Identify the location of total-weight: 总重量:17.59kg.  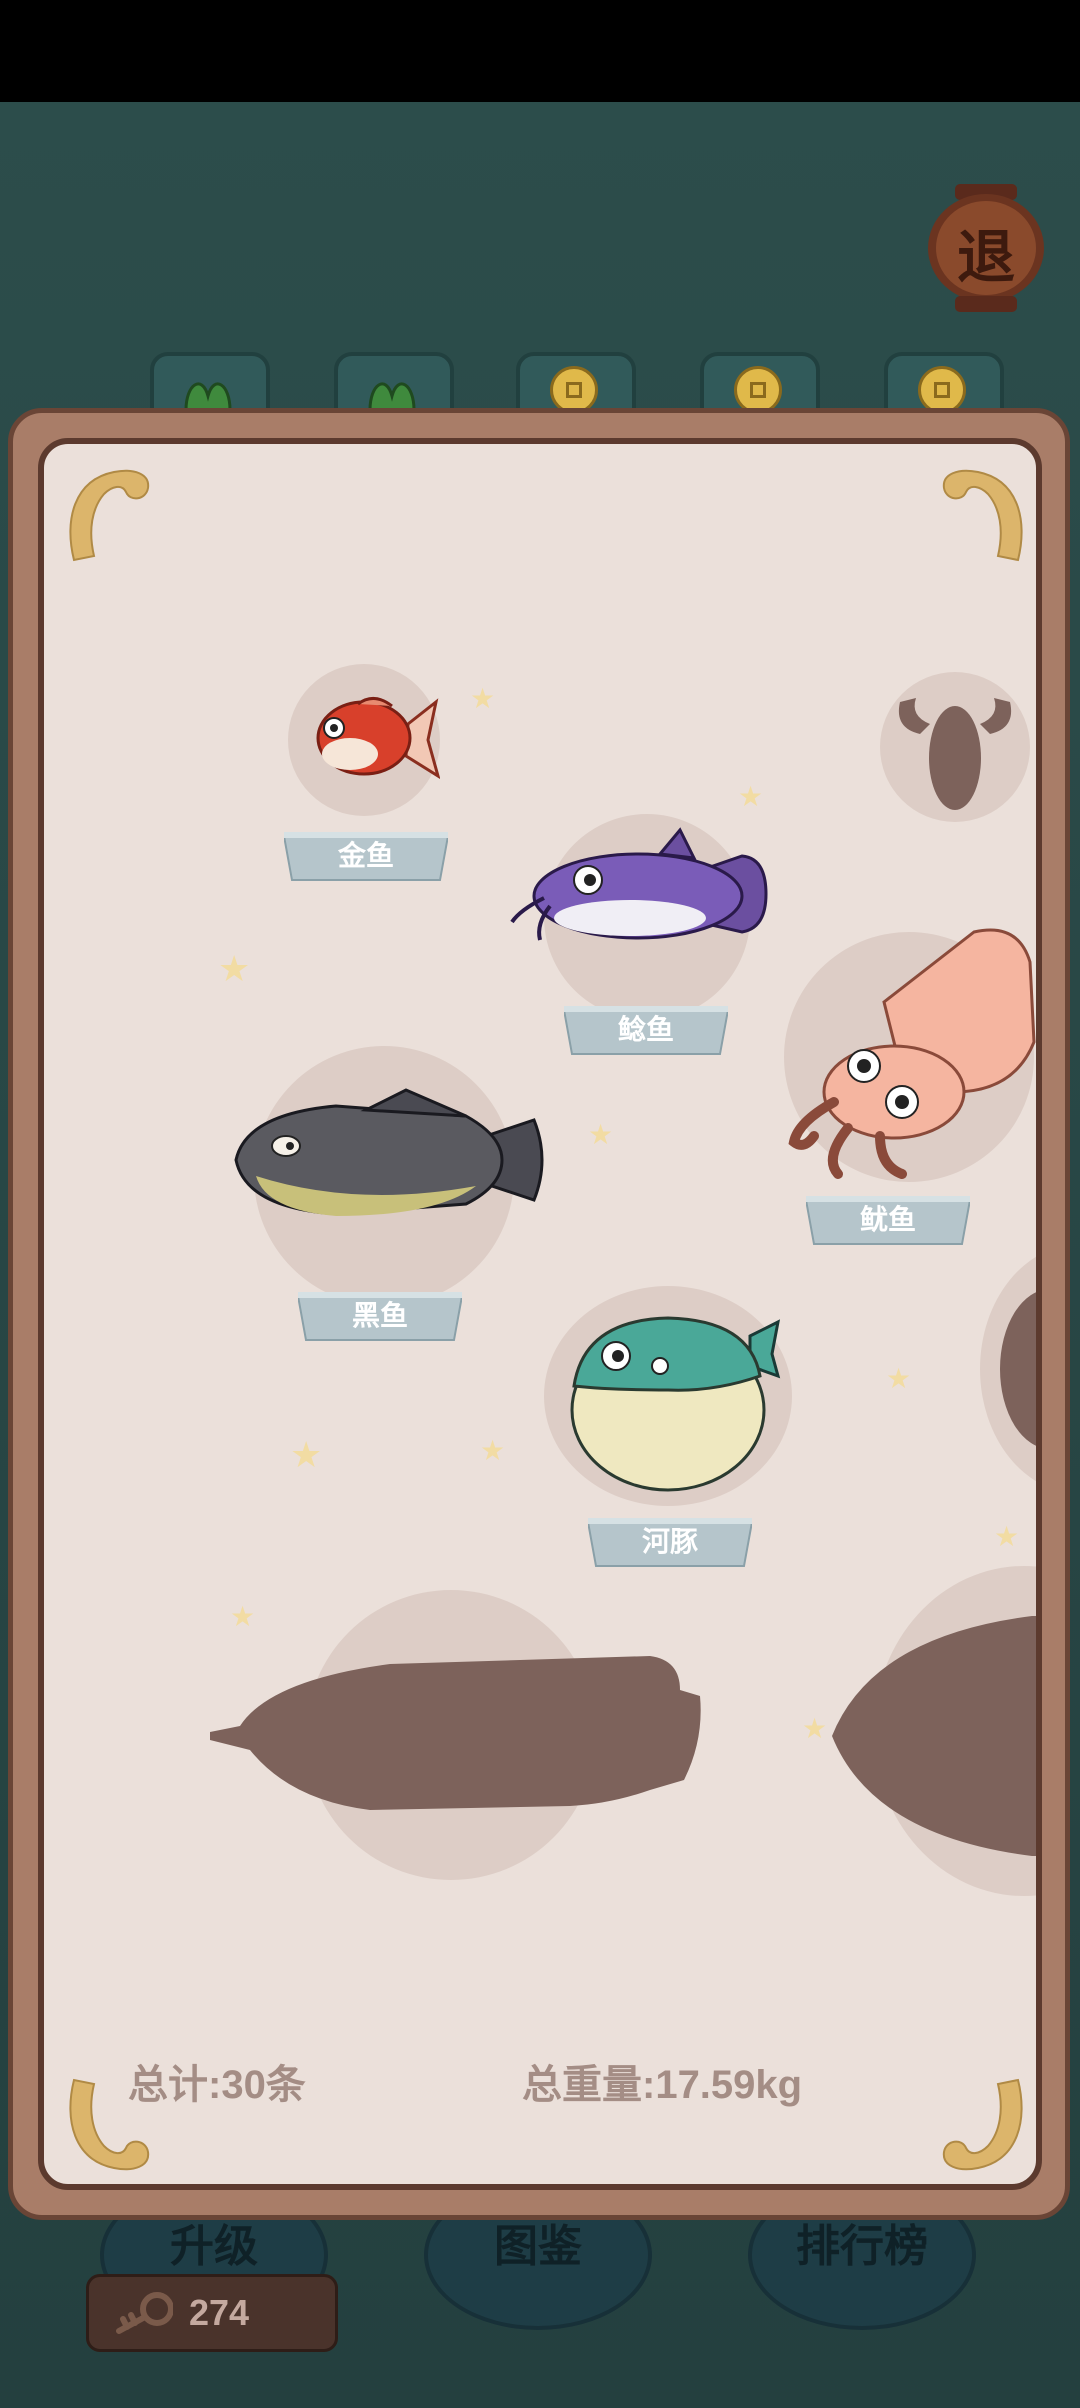
(662, 2085).